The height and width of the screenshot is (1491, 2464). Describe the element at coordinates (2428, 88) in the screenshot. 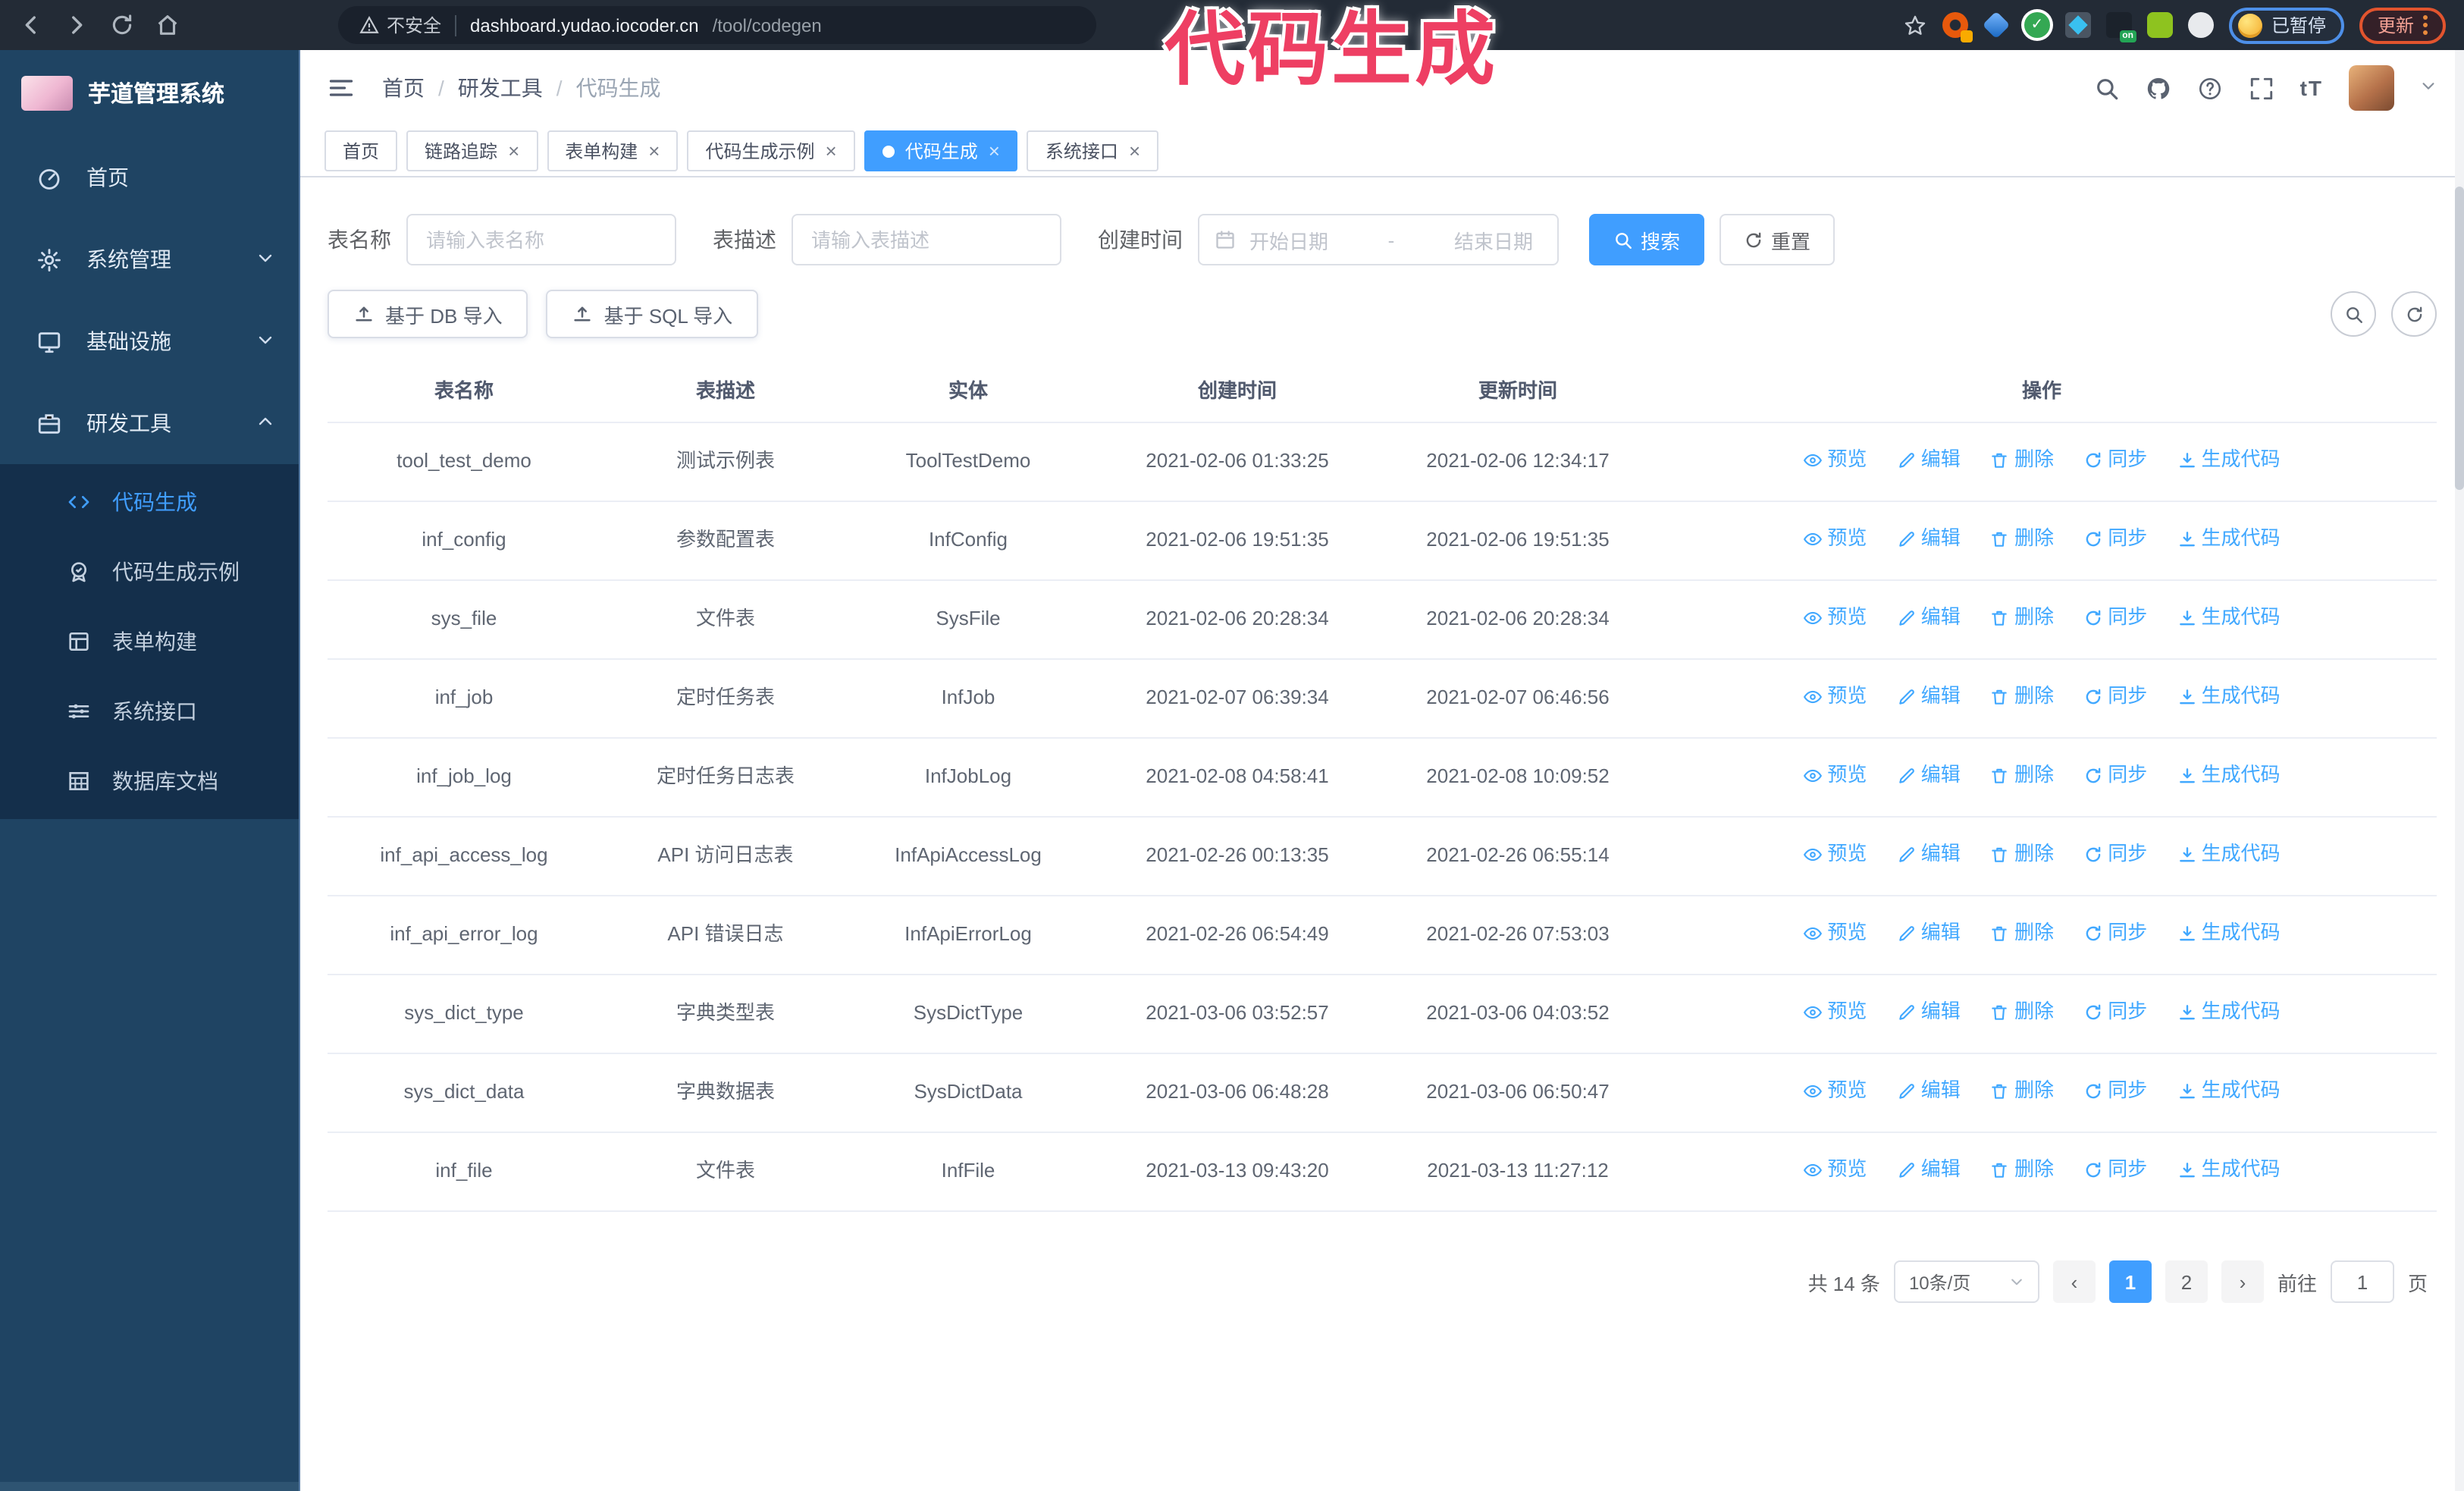

I see `caret-down-icon` at that location.